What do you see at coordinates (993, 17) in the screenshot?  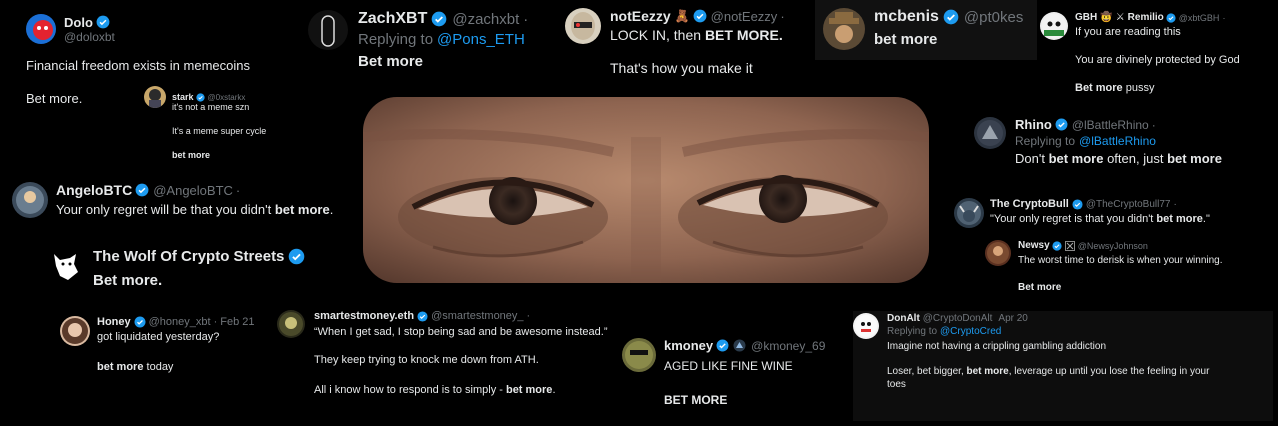 I see `author-handle: @pt0kes` at bounding box center [993, 17].